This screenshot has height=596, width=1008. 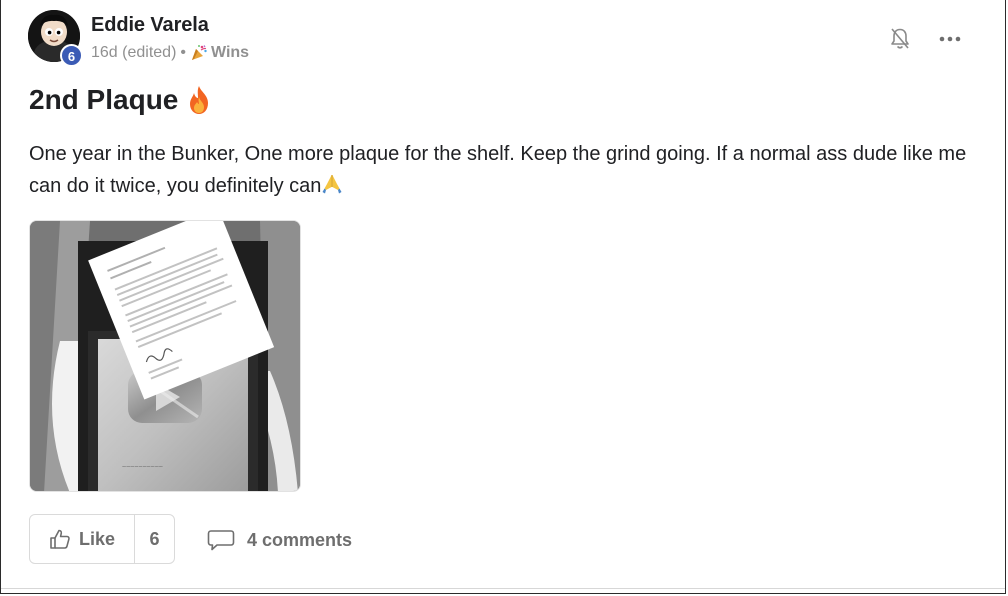 What do you see at coordinates (71, 55) in the screenshot?
I see `level-badge: 6` at bounding box center [71, 55].